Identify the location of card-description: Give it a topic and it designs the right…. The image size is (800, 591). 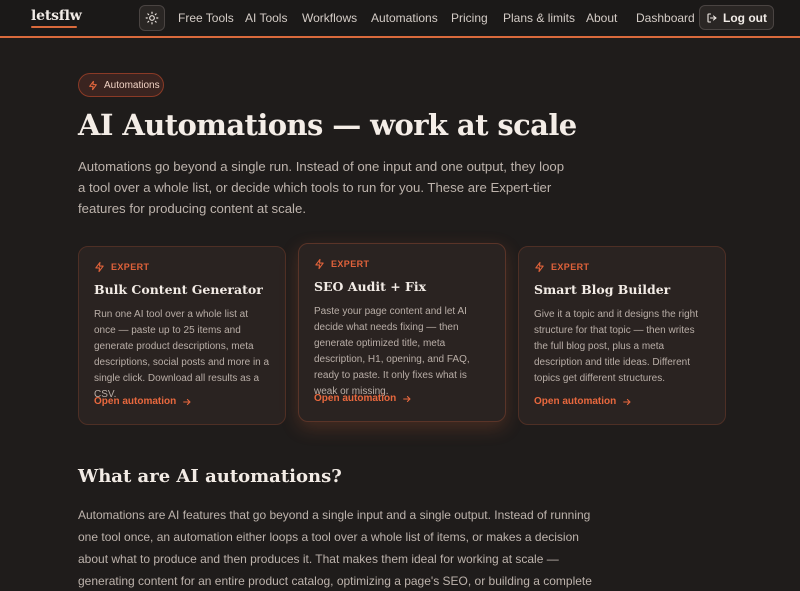
(616, 346).